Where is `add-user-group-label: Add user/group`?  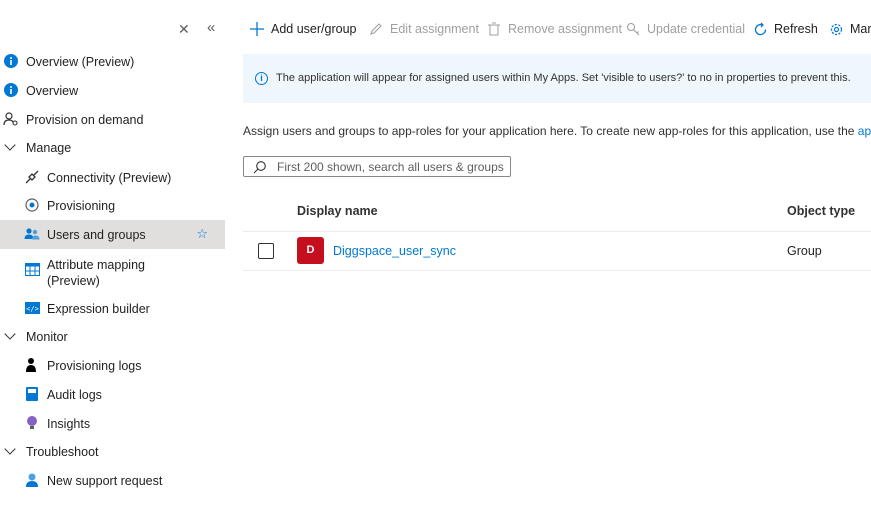 add-user-group-label: Add user/group is located at coordinates (314, 29).